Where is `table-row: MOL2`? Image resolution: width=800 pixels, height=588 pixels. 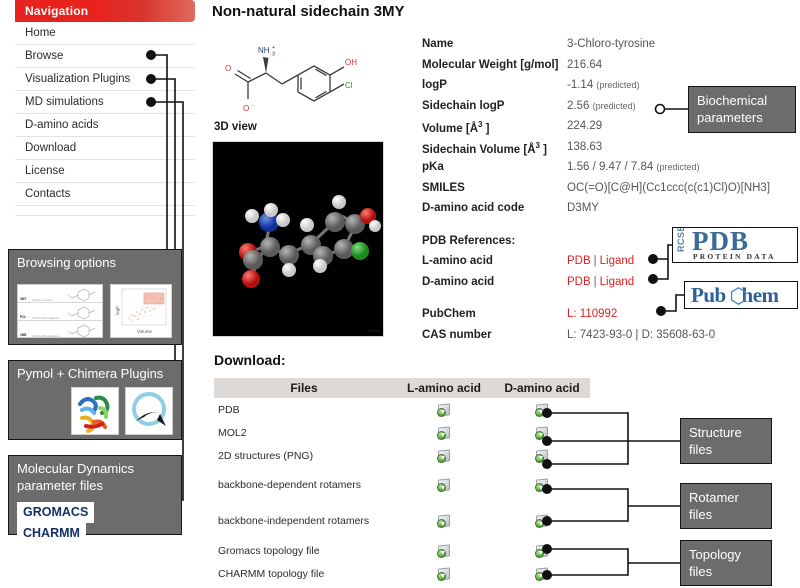
table-row: MOL2 is located at coordinates (402, 432).